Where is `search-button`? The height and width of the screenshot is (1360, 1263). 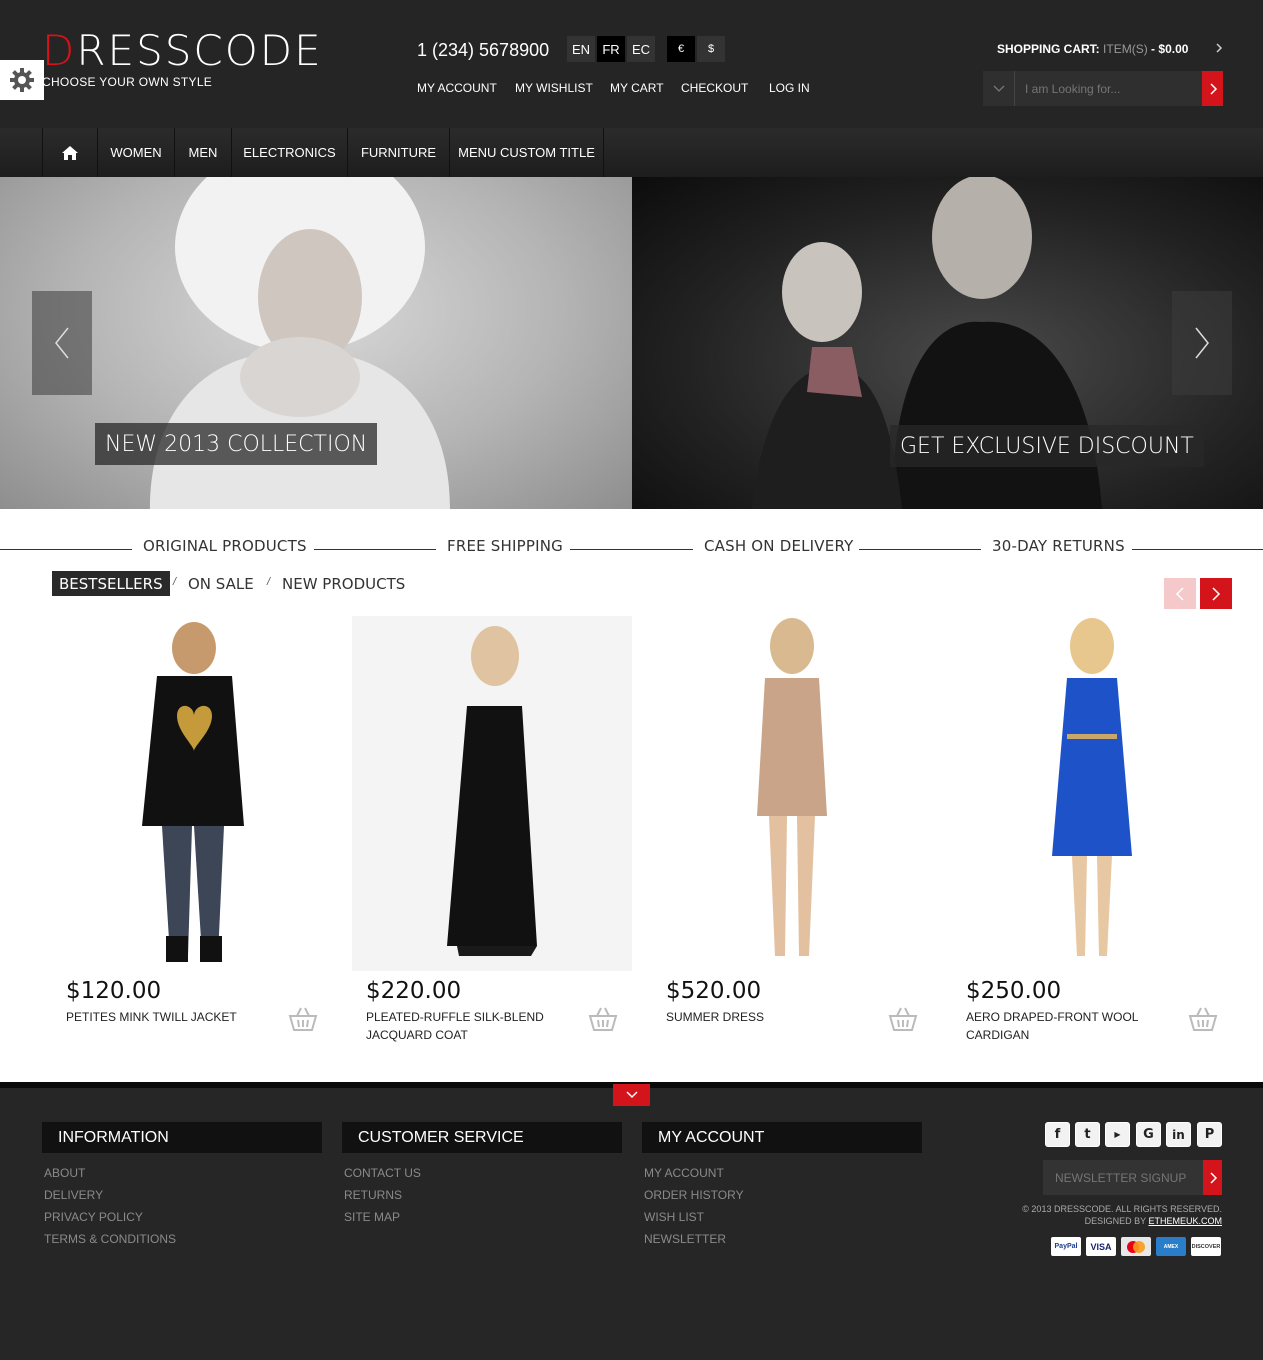 search-button is located at coordinates (1212, 88).